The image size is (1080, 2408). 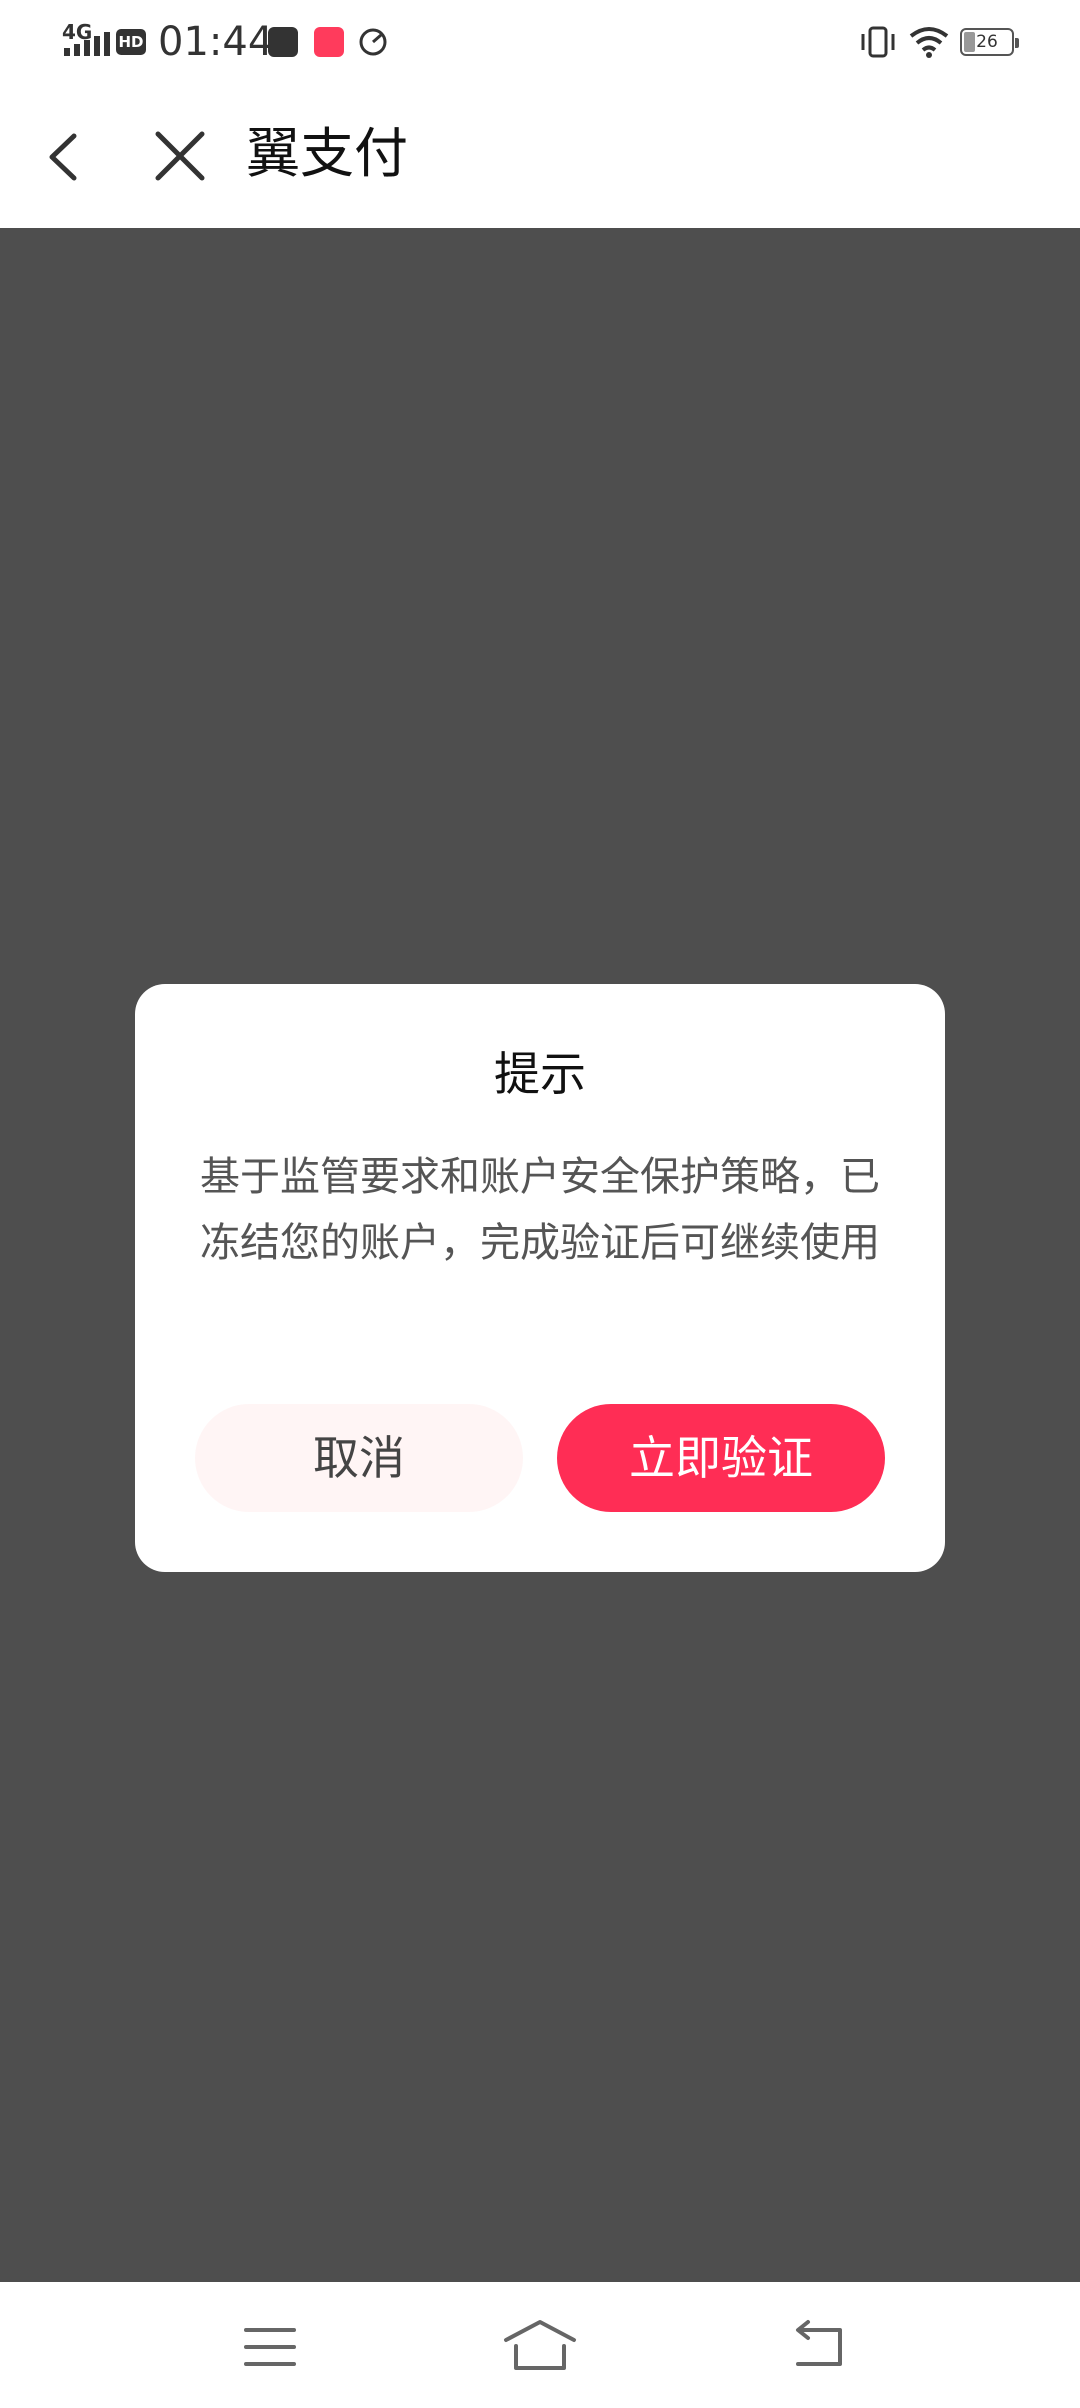 What do you see at coordinates (87, 44) in the screenshot?
I see `signal-icon` at bounding box center [87, 44].